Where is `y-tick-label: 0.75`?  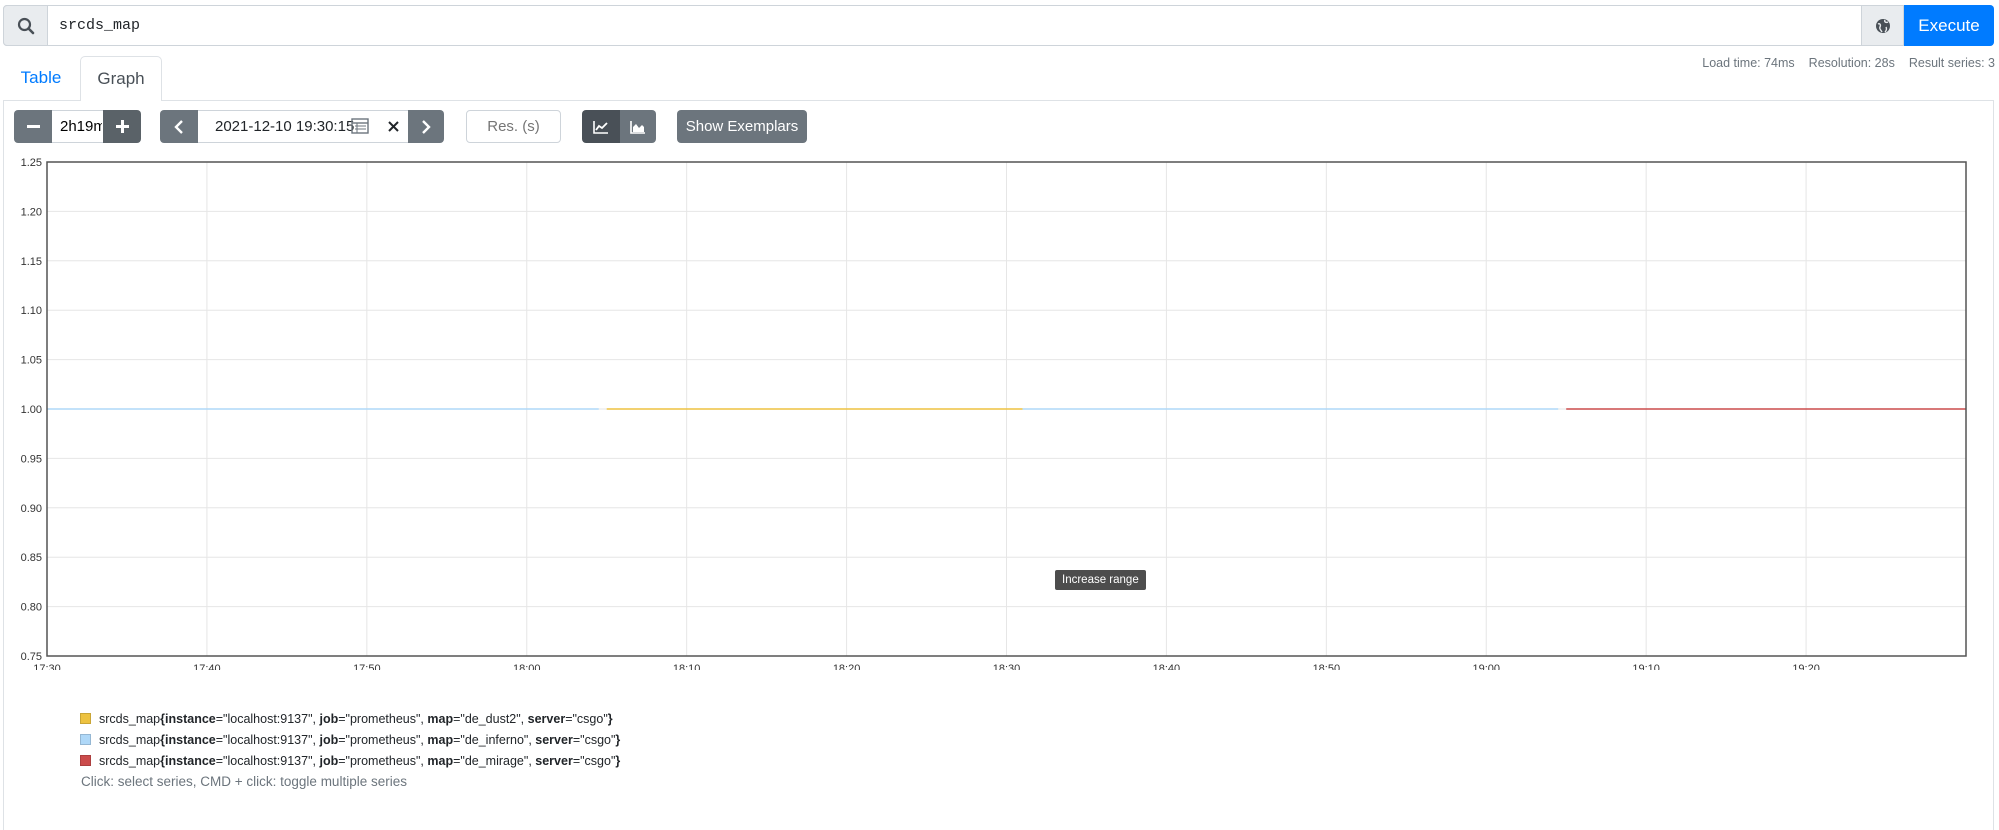
y-tick-label: 0.75 is located at coordinates (31, 657).